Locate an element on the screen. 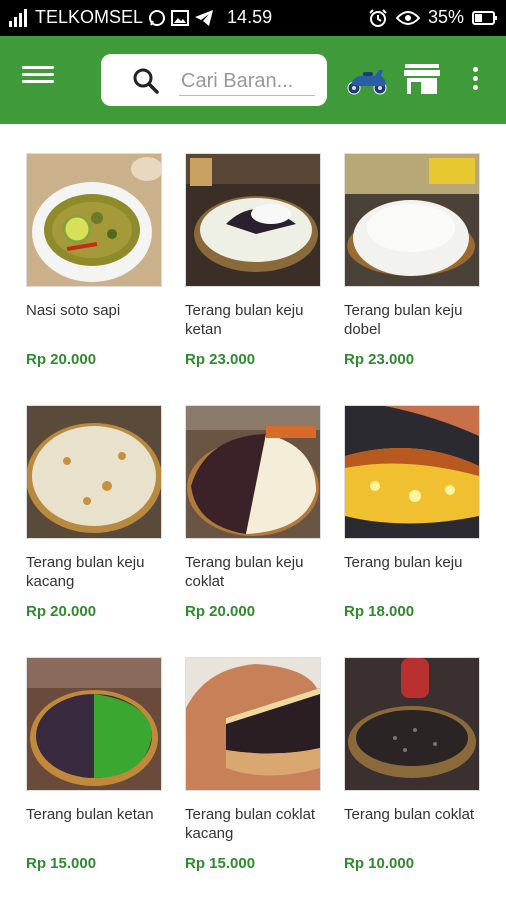 The image size is (506, 900). product-name: Terang bulan keju kacang is located at coordinates (85, 572).